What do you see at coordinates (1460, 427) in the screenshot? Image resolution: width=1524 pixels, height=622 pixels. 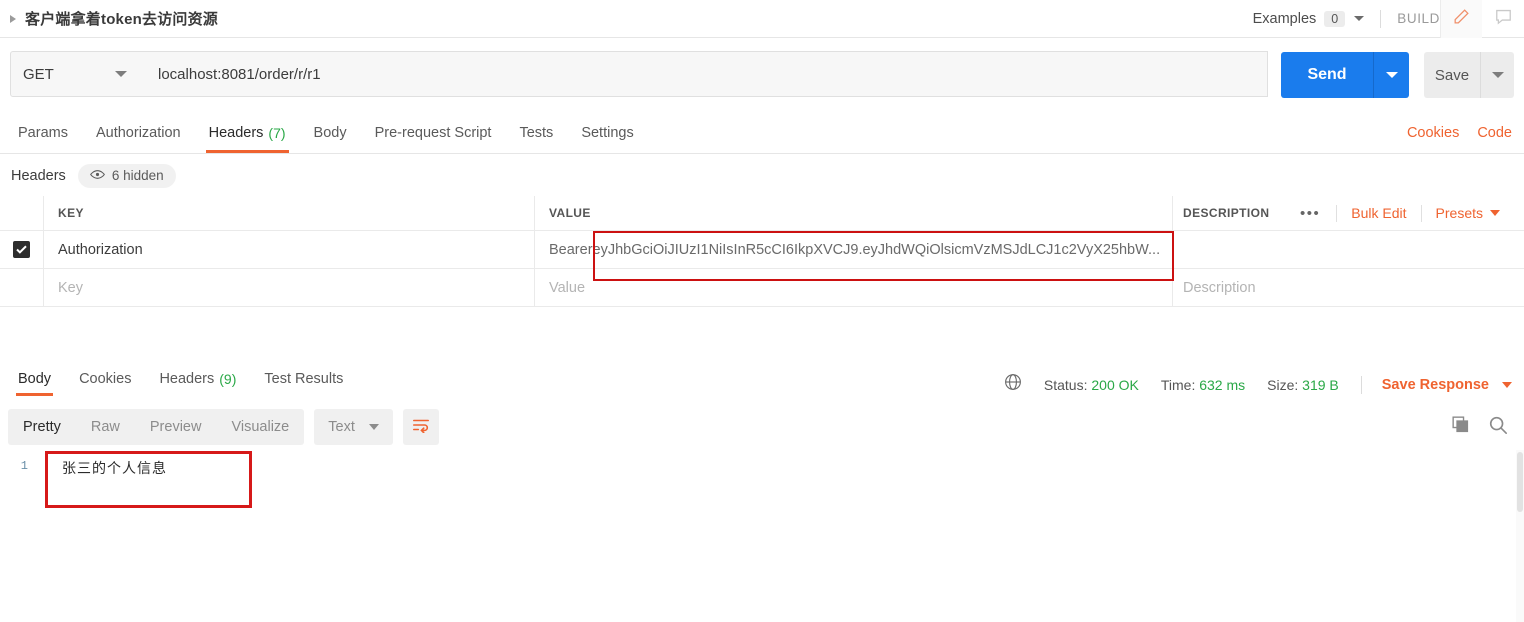 I see `copy-button` at bounding box center [1460, 427].